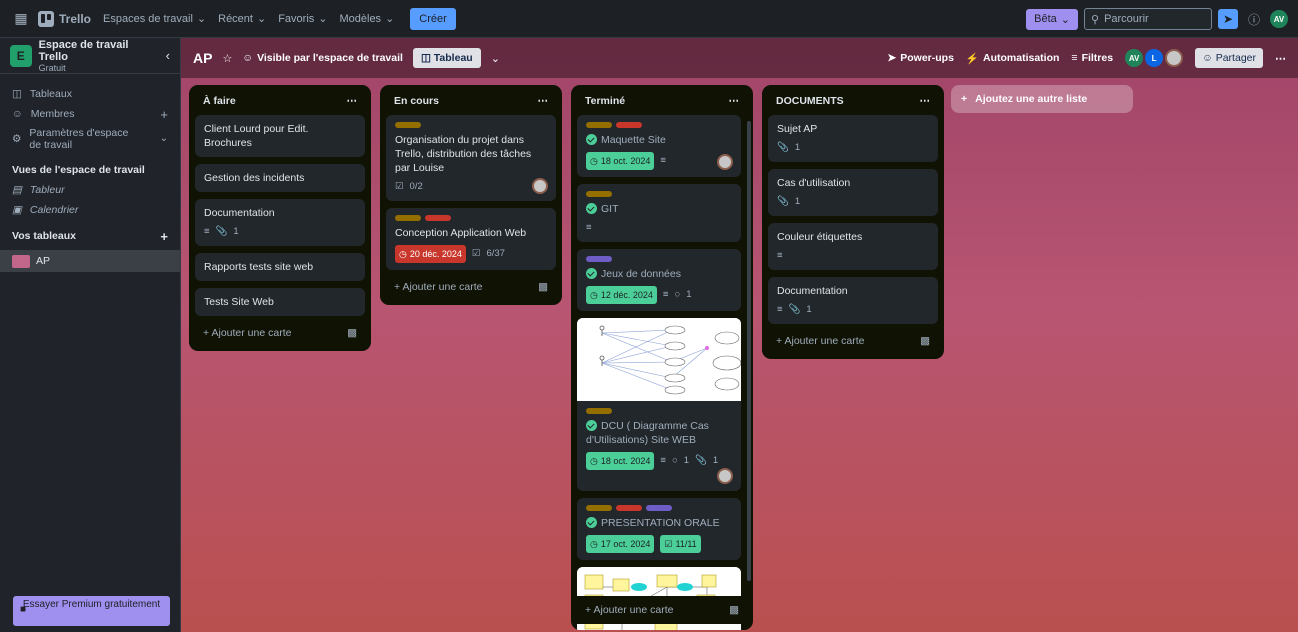  Describe the element at coordinates (1280, 58) in the screenshot. I see `more-options-icon: ⋯` at that location.